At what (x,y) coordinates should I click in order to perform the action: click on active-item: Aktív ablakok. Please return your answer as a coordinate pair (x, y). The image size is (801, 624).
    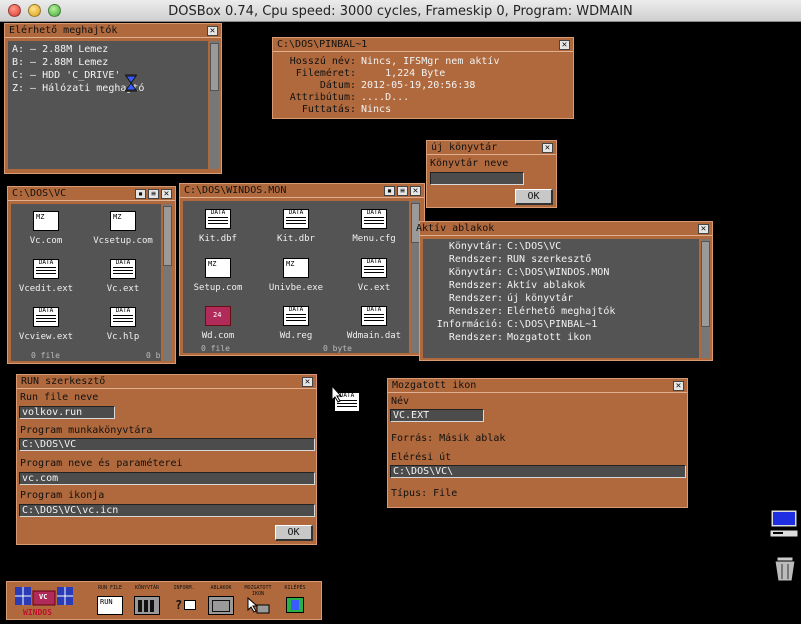
    Looking at the image, I should click on (546, 285).